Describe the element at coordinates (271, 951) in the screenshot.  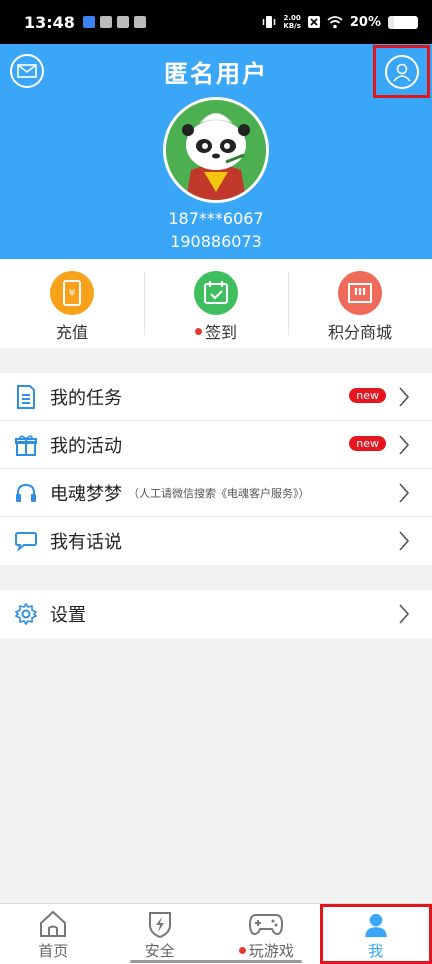
I see `tab-games-label: 玩游戏` at that location.